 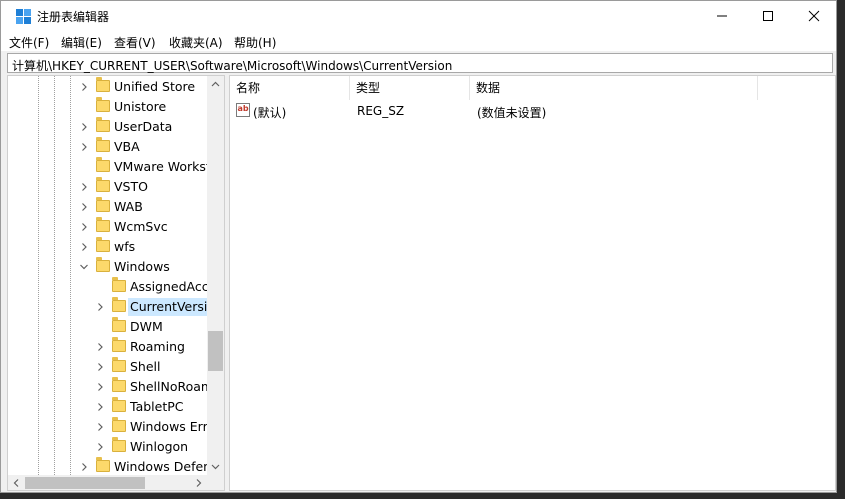 I want to click on scroll-right-button, so click(x=198, y=482).